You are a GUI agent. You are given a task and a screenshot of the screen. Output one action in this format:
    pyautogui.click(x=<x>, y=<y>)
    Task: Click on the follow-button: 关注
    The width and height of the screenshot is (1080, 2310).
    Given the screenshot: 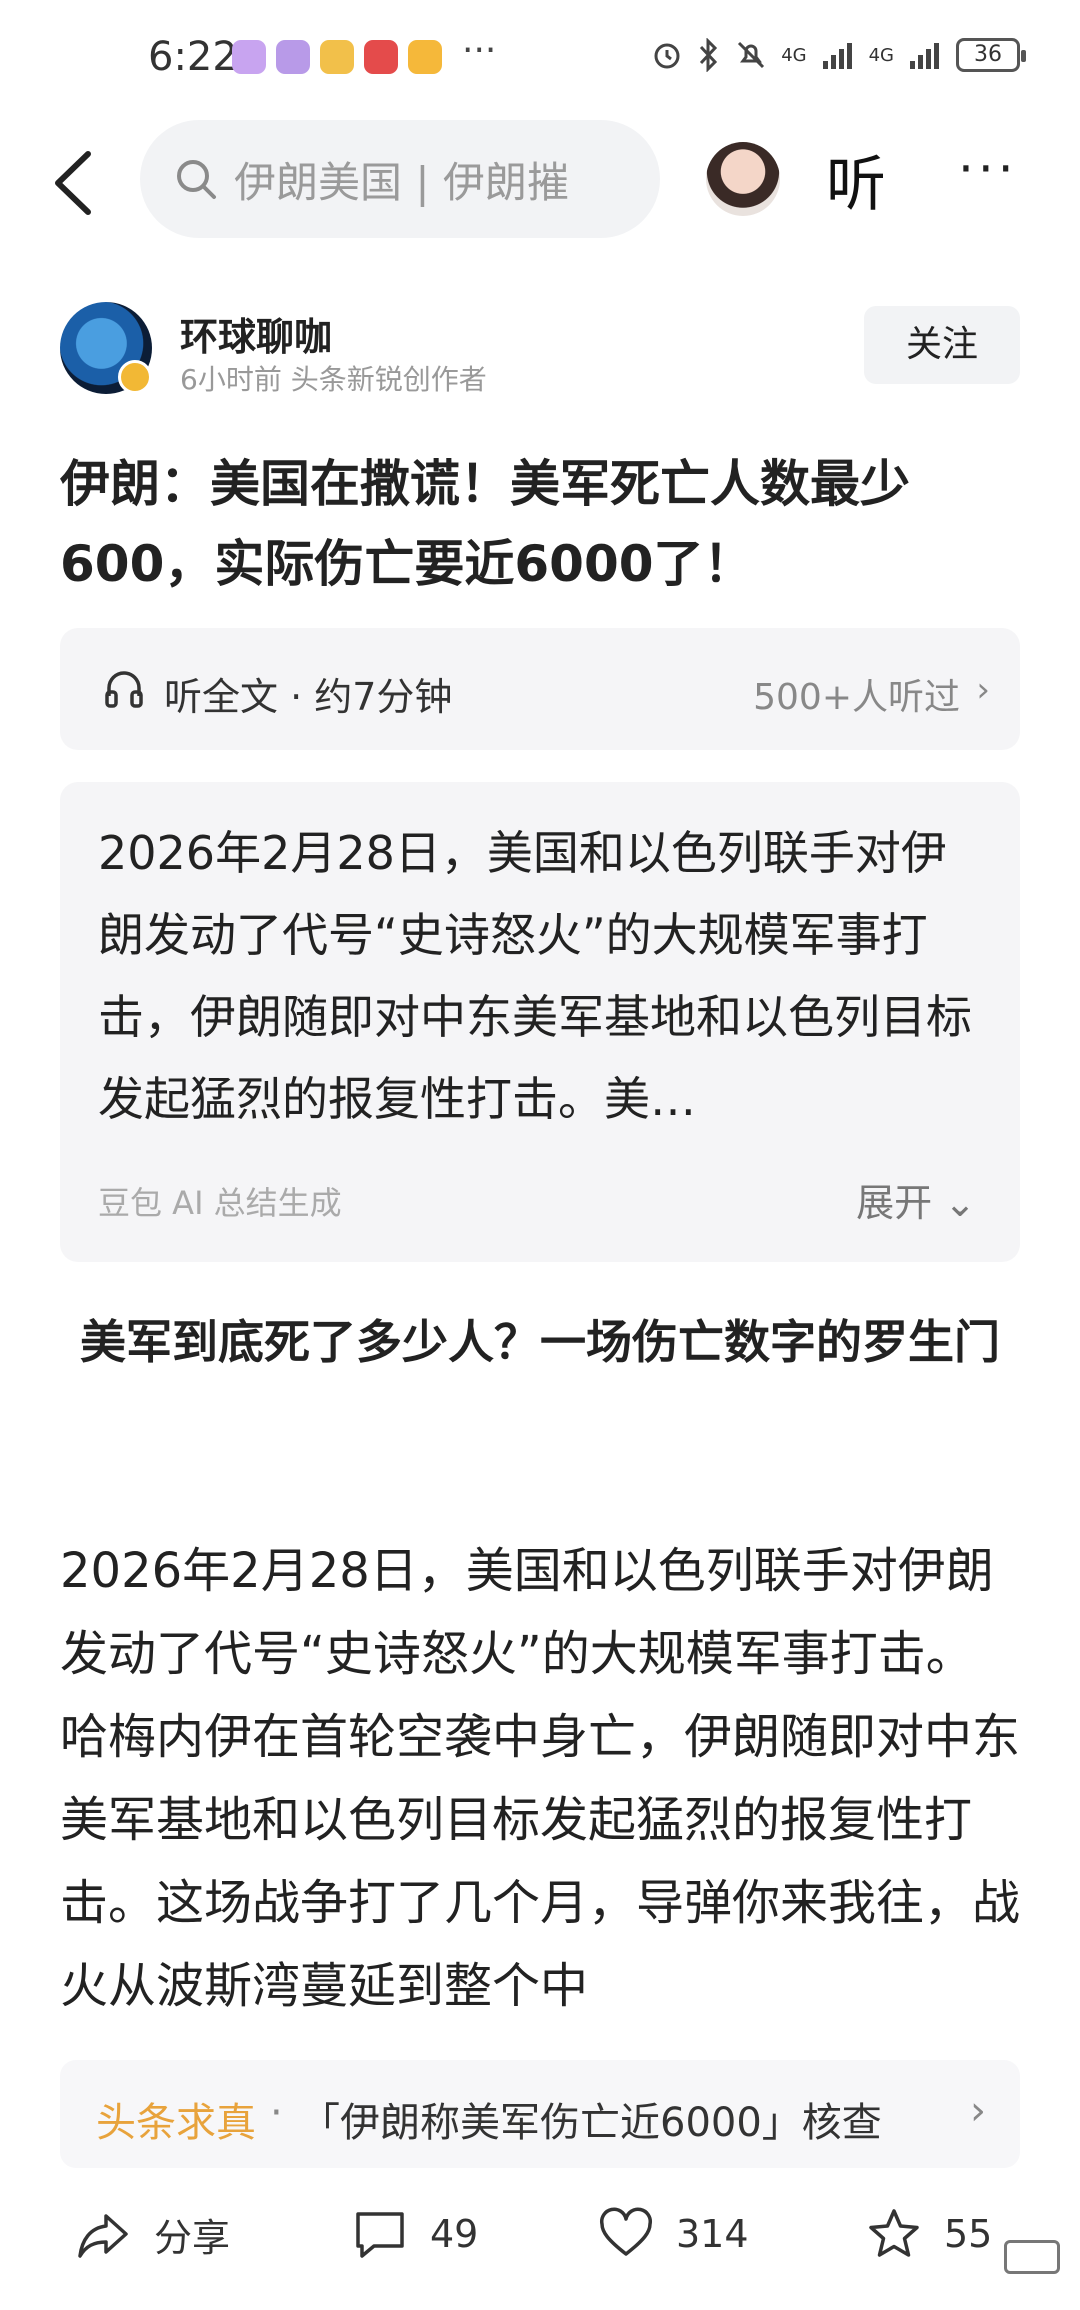 What is the action you would take?
    pyautogui.click(x=942, y=345)
    